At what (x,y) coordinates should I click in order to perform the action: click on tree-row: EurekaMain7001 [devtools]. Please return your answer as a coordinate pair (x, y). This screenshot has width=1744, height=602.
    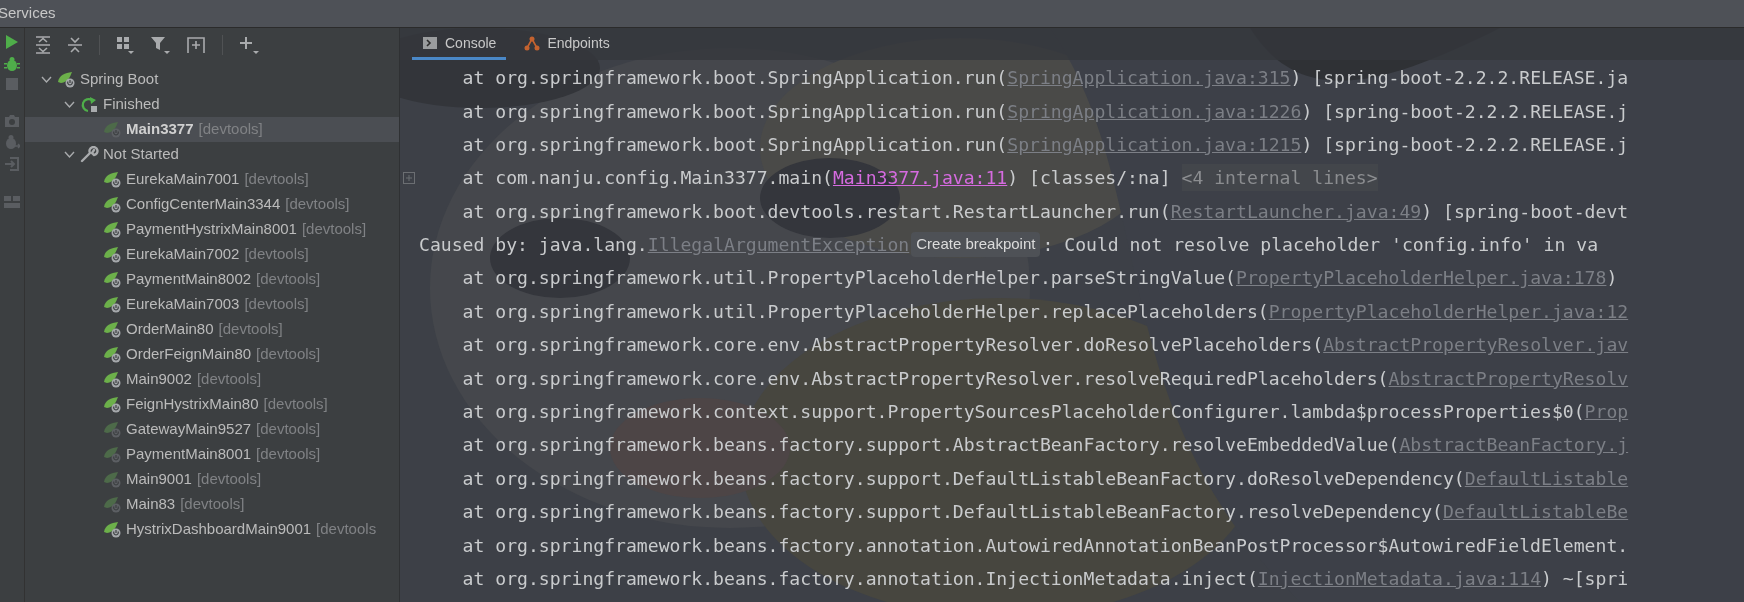
    Looking at the image, I should click on (212, 179).